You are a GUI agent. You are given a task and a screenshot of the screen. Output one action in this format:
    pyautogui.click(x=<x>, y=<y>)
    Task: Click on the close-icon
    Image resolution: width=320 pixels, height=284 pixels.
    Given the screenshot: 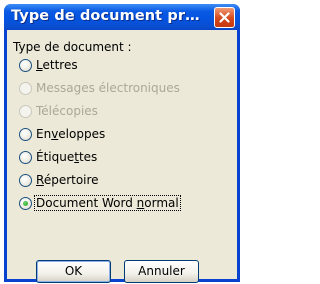 What is the action you would take?
    pyautogui.click(x=224, y=17)
    